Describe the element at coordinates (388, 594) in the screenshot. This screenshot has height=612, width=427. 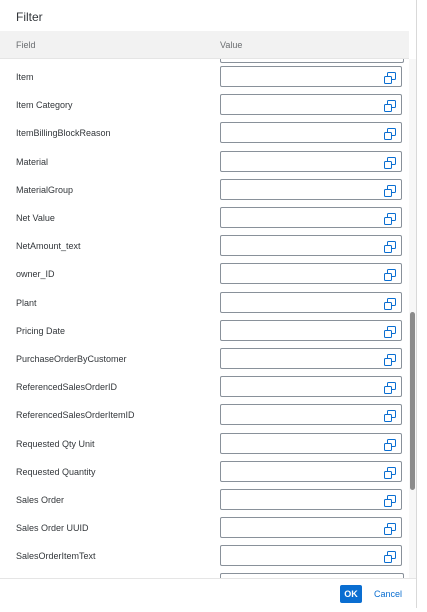
I see `cancel-button: Cancel` at that location.